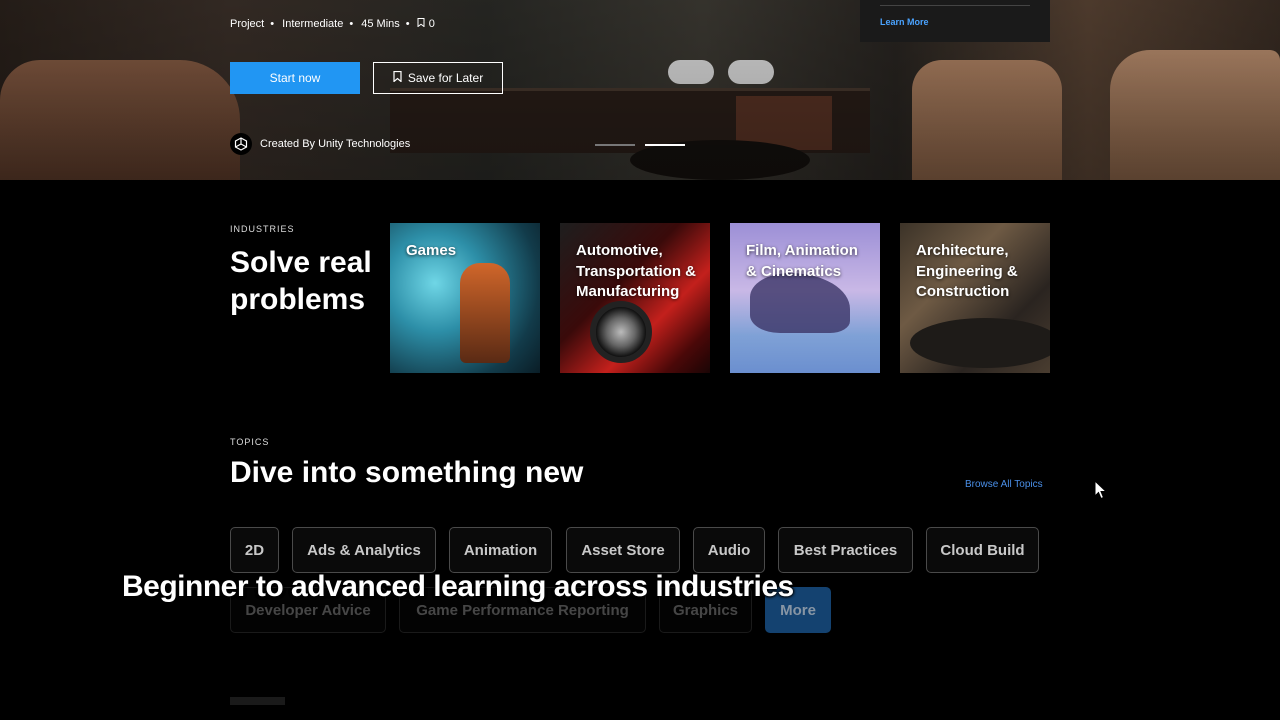  Describe the element at coordinates (407, 472) in the screenshot. I see `topics-title: Dive into something new` at that location.